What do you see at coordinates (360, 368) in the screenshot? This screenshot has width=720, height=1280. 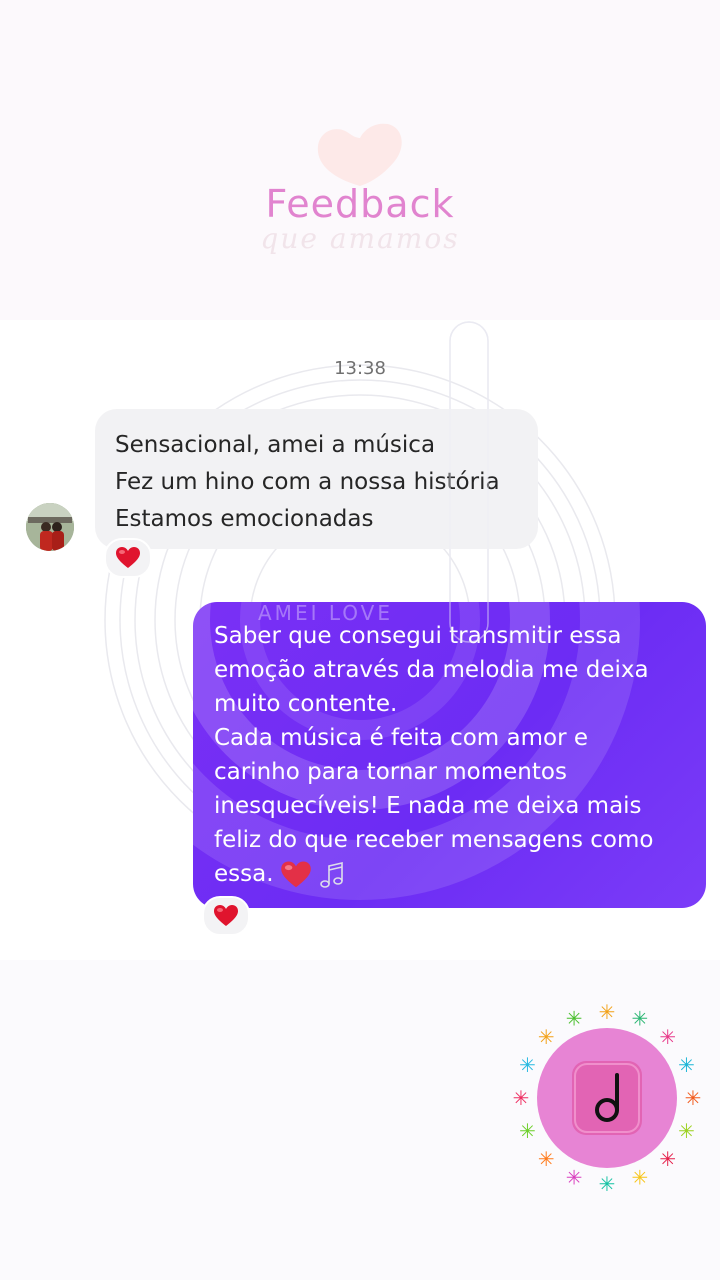 I see `message-timestamp: 13:38` at bounding box center [360, 368].